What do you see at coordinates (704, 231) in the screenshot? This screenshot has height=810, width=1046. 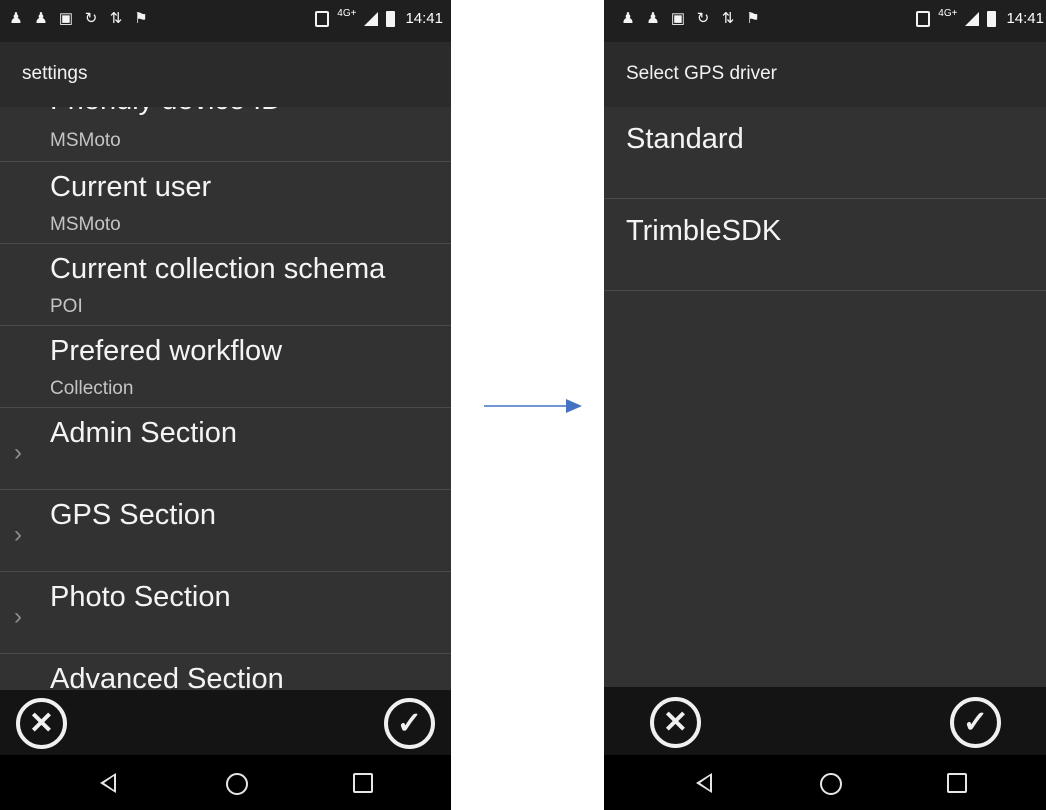 I see `option-label: TrimbleSDK` at bounding box center [704, 231].